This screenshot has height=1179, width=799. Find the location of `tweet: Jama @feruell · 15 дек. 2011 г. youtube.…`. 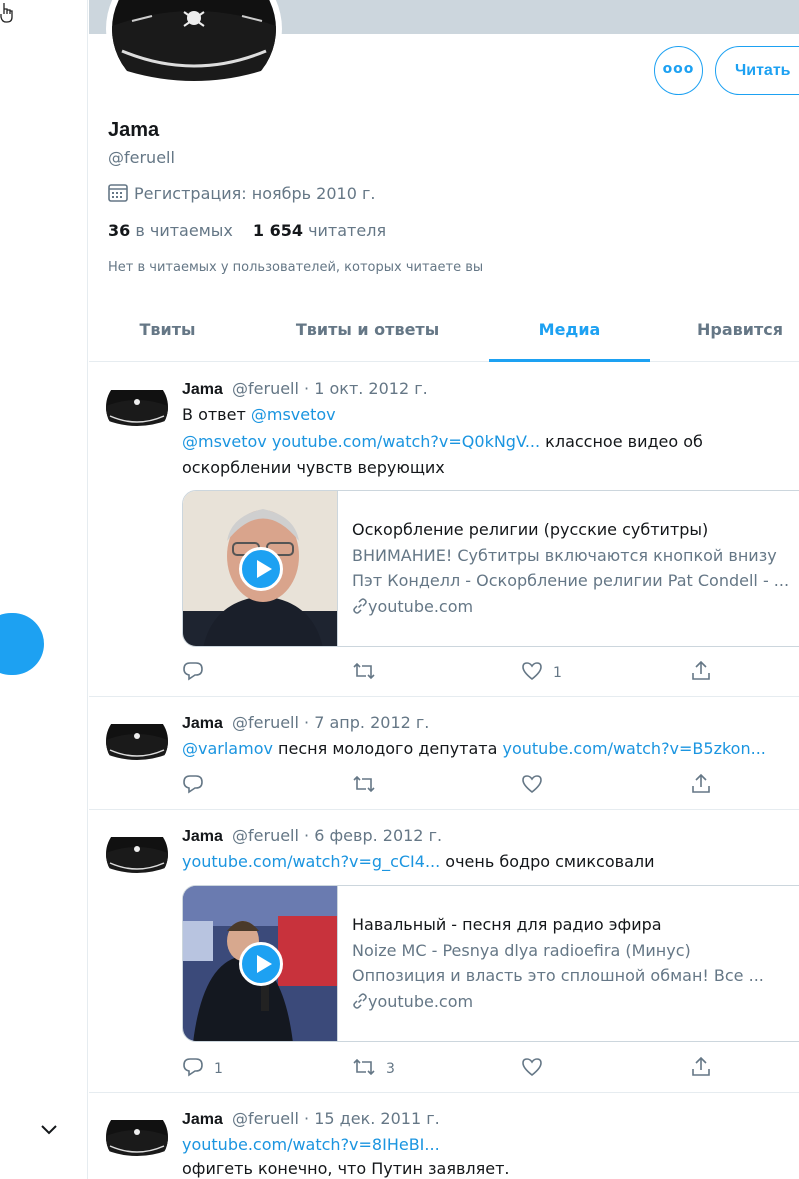

tweet: Jama @feruell · 15 дек. 2011 г. youtube.… is located at coordinates (444, 1136).